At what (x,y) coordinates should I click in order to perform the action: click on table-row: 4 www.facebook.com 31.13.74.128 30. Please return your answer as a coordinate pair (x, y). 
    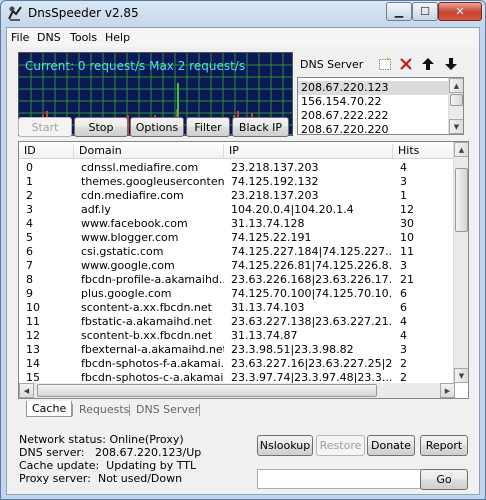
    Looking at the image, I should click on (237, 224).